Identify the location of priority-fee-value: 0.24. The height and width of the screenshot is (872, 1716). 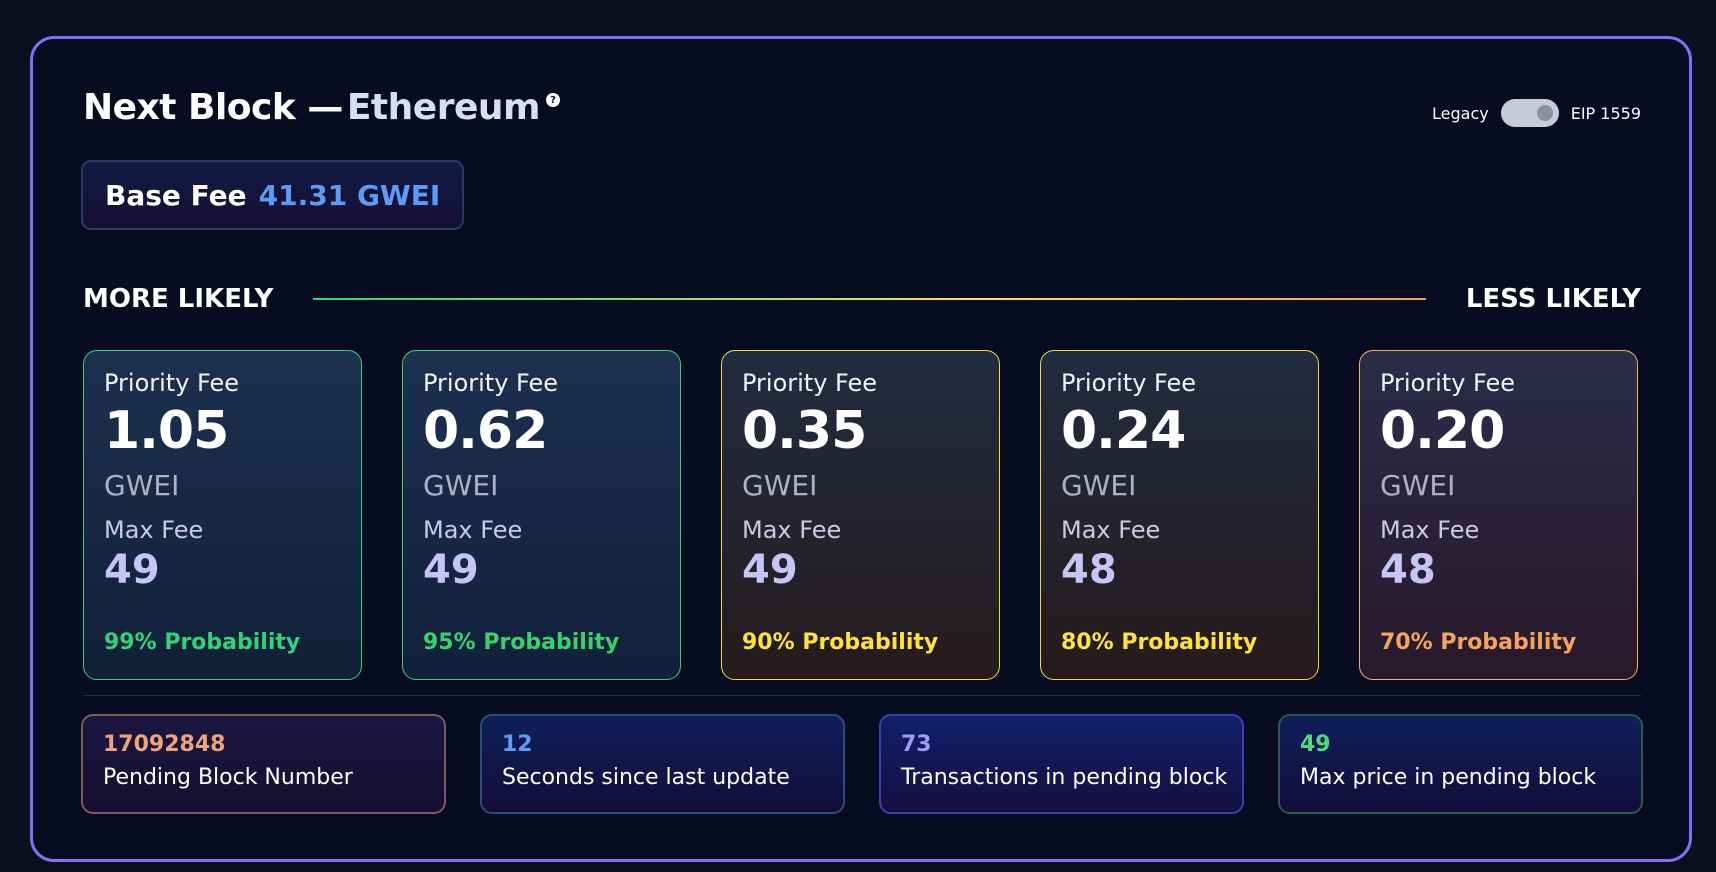
(1123, 431).